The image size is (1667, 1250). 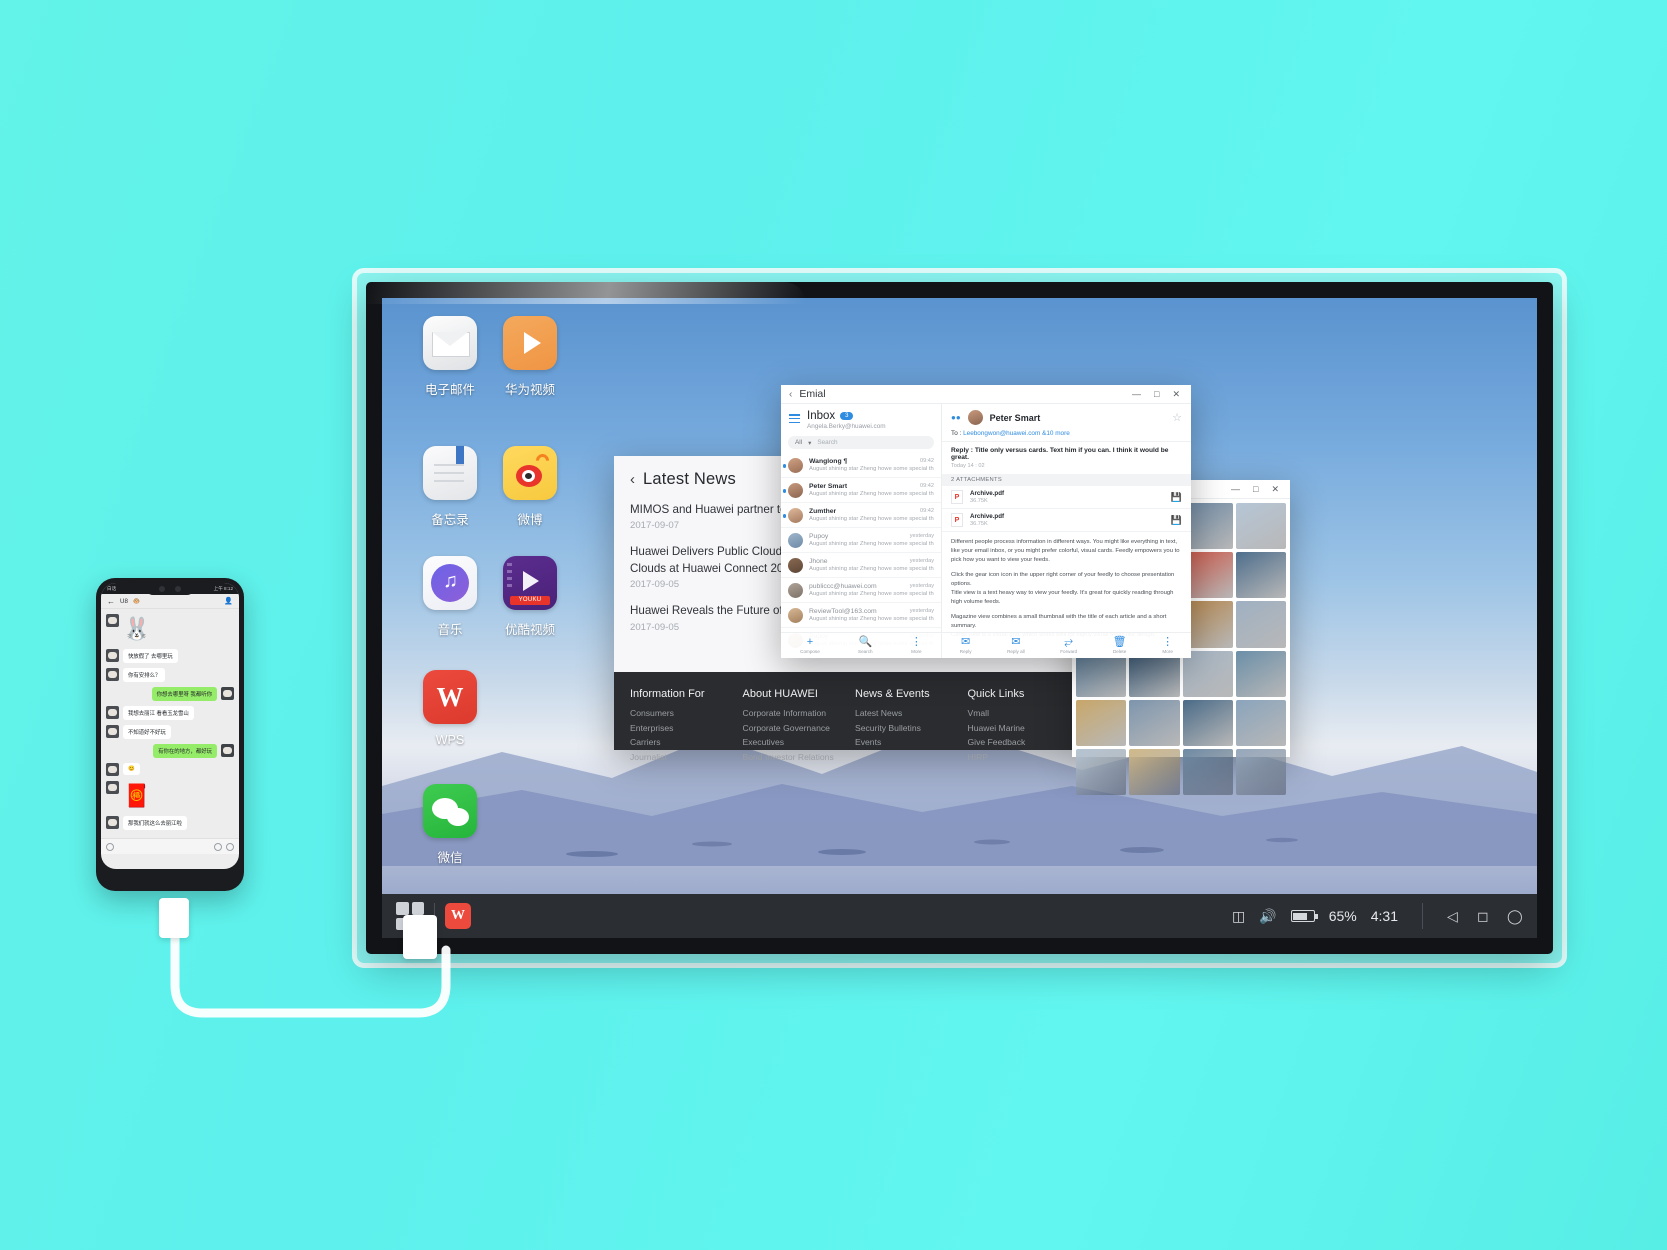 I want to click on footer-link: Events, so click(x=908, y=742).